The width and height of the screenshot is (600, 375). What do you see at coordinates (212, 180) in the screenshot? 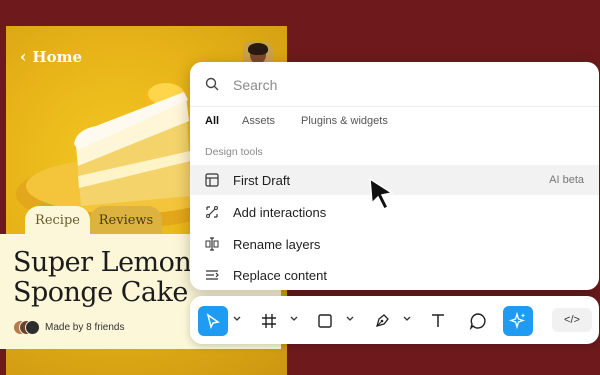
I see `first-draft-icon` at bounding box center [212, 180].